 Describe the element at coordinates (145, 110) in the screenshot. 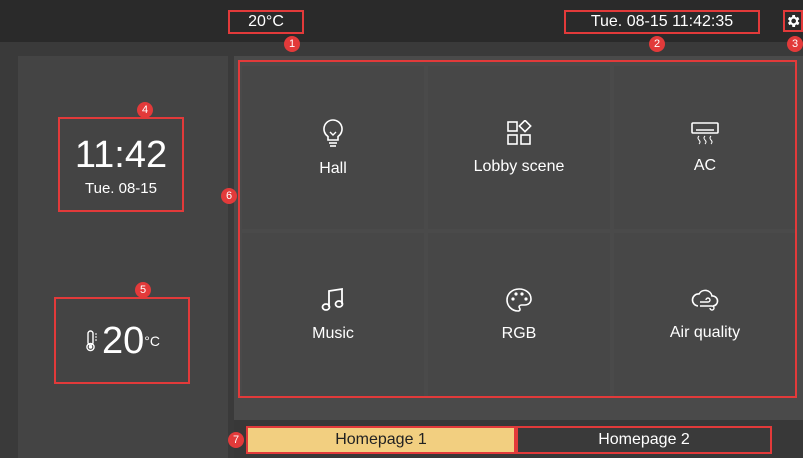

I see `annotation-badge-4: 4` at that location.